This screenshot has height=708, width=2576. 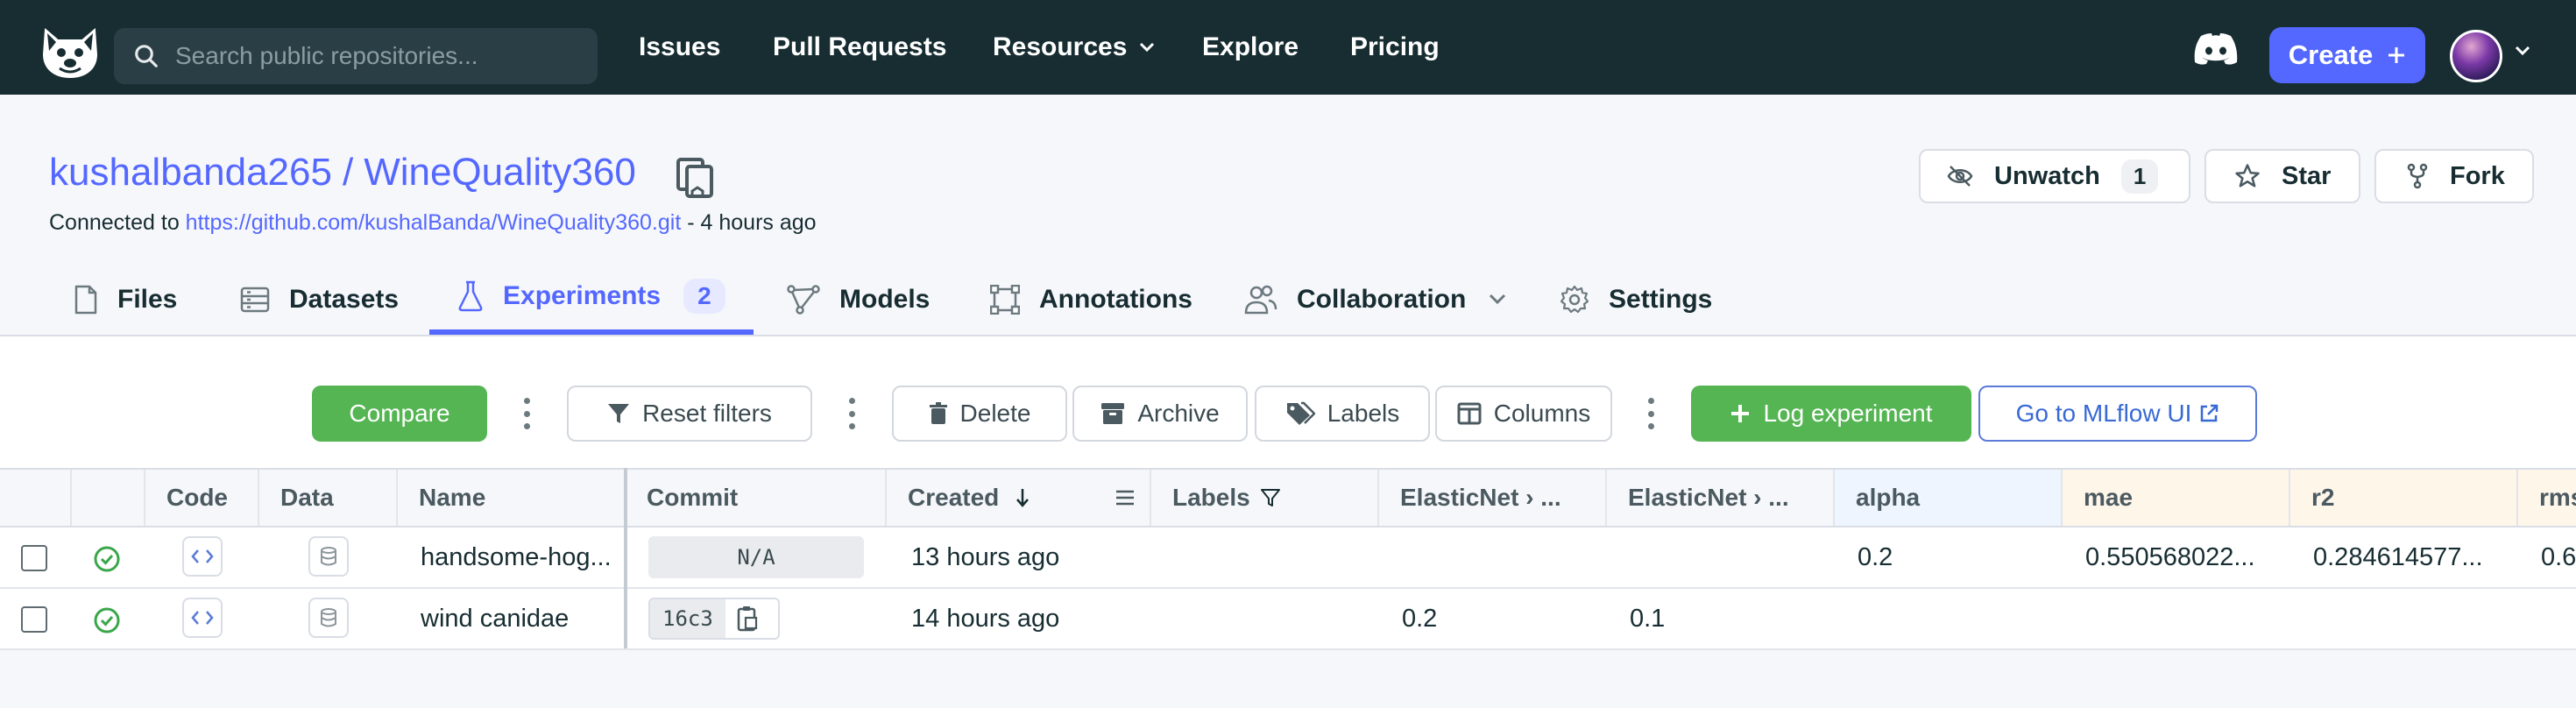 What do you see at coordinates (954, 497) in the screenshot?
I see `header-created-label: Created` at bounding box center [954, 497].